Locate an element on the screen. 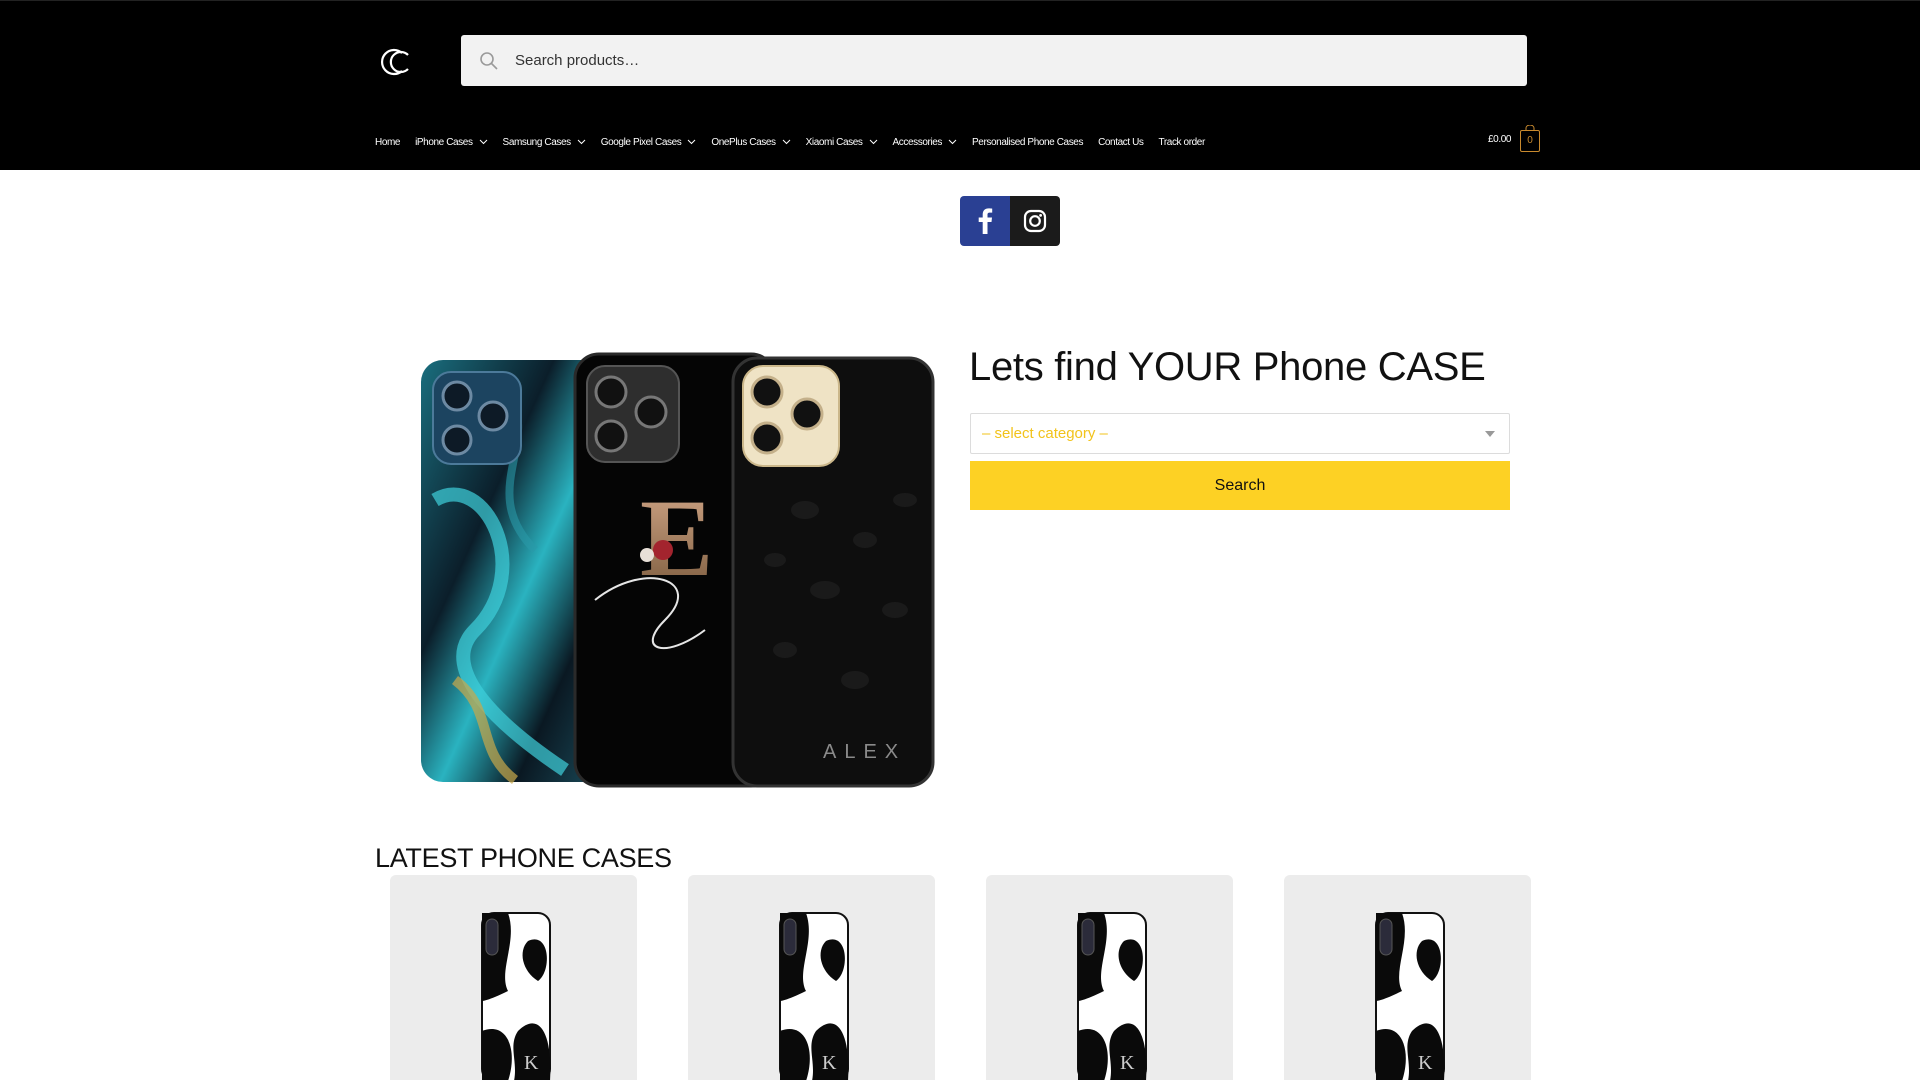 This screenshot has width=1920, height=1080. cart-count: 0 is located at coordinates (1530, 141).